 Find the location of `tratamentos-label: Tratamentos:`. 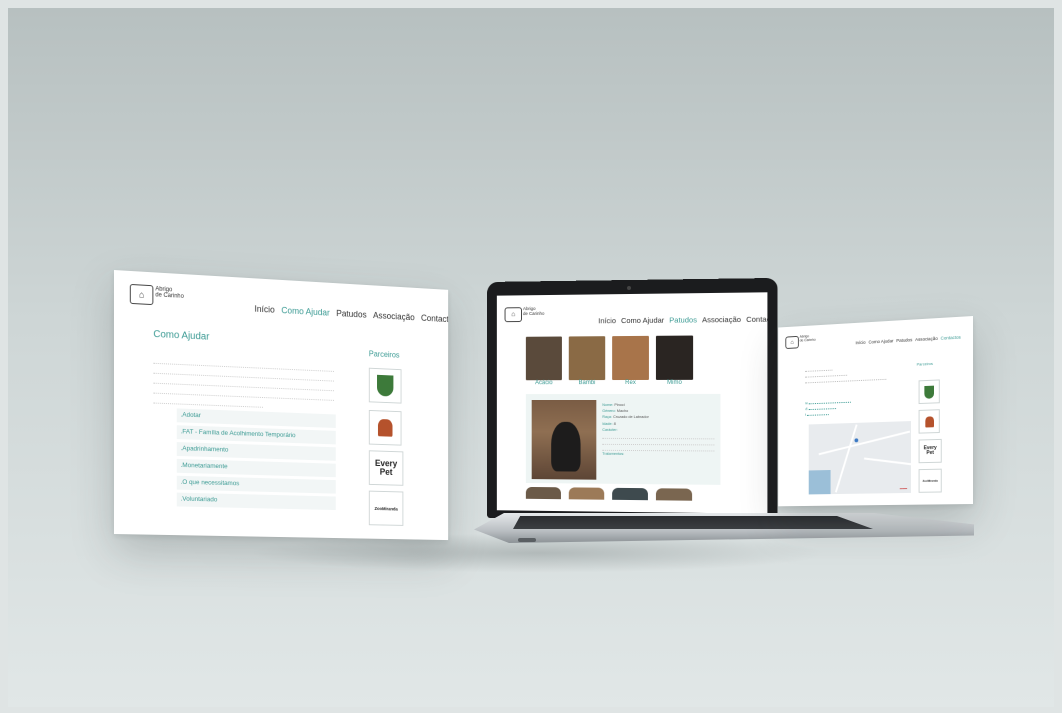

tratamentos-label: Tratamentos: is located at coordinates (613, 453).